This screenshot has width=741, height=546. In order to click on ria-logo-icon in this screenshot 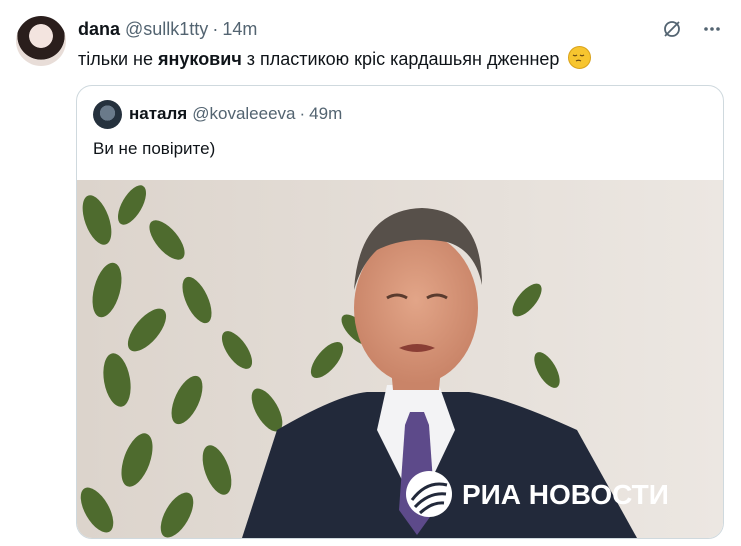, I will do `click(429, 494)`.